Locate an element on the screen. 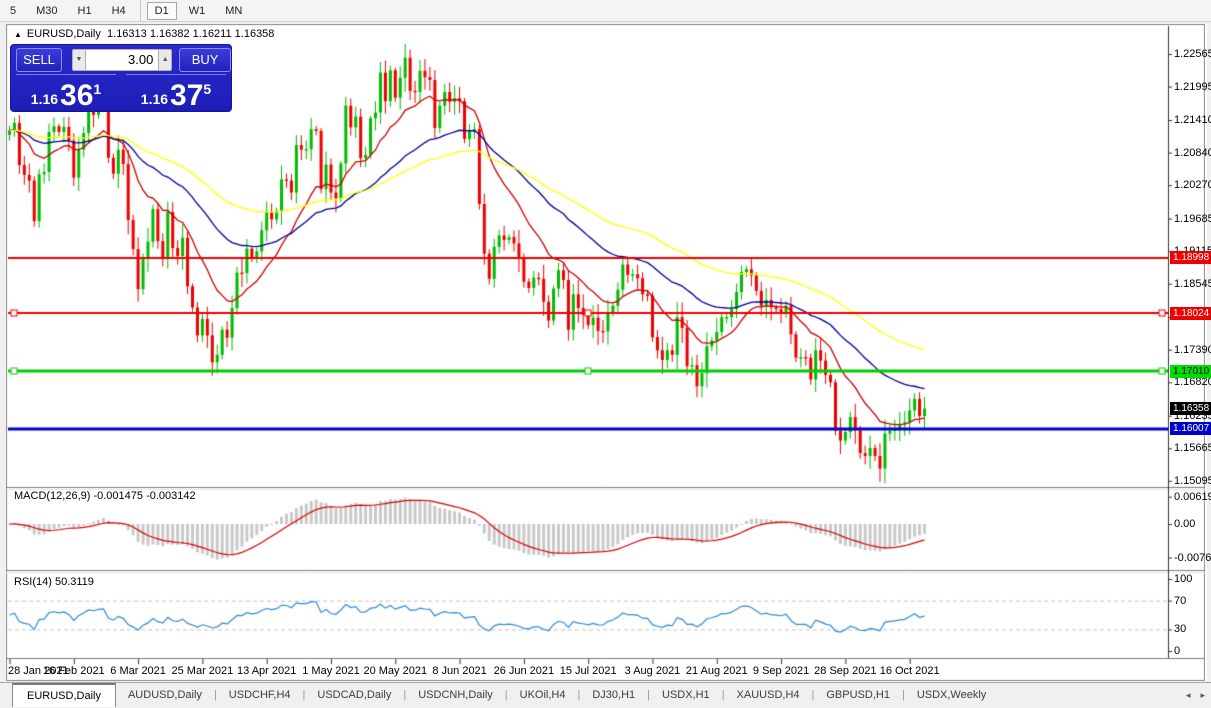 The image size is (1211, 708). timeframe-button-h1: H1 is located at coordinates (85, 11).